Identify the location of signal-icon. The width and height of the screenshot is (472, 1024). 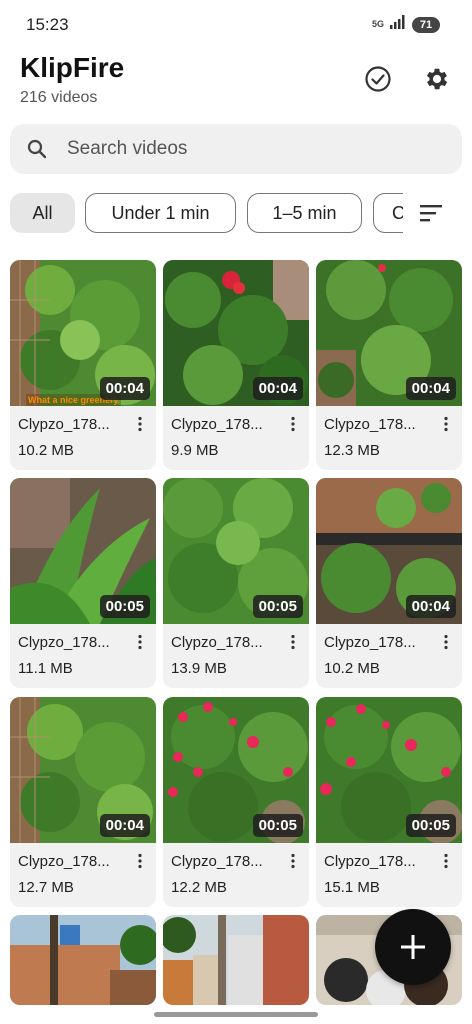
(398, 24).